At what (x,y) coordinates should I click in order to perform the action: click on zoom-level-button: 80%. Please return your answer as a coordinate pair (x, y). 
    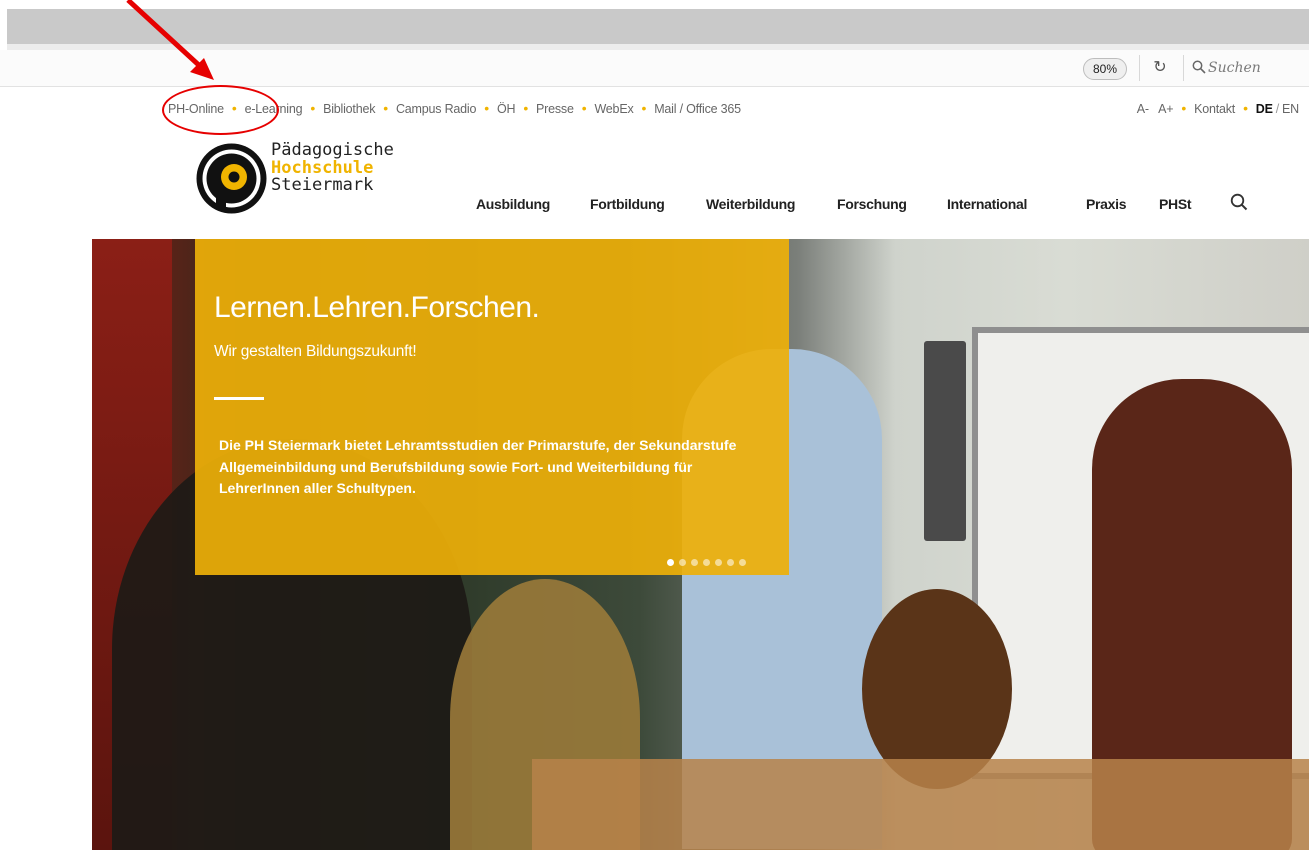
    Looking at the image, I should click on (1105, 69).